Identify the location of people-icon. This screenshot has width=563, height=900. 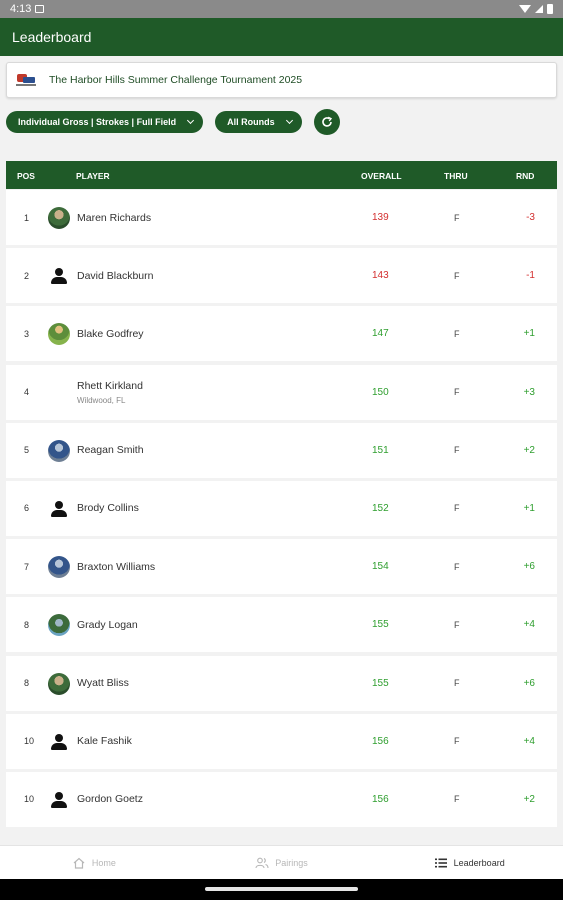
(262, 862).